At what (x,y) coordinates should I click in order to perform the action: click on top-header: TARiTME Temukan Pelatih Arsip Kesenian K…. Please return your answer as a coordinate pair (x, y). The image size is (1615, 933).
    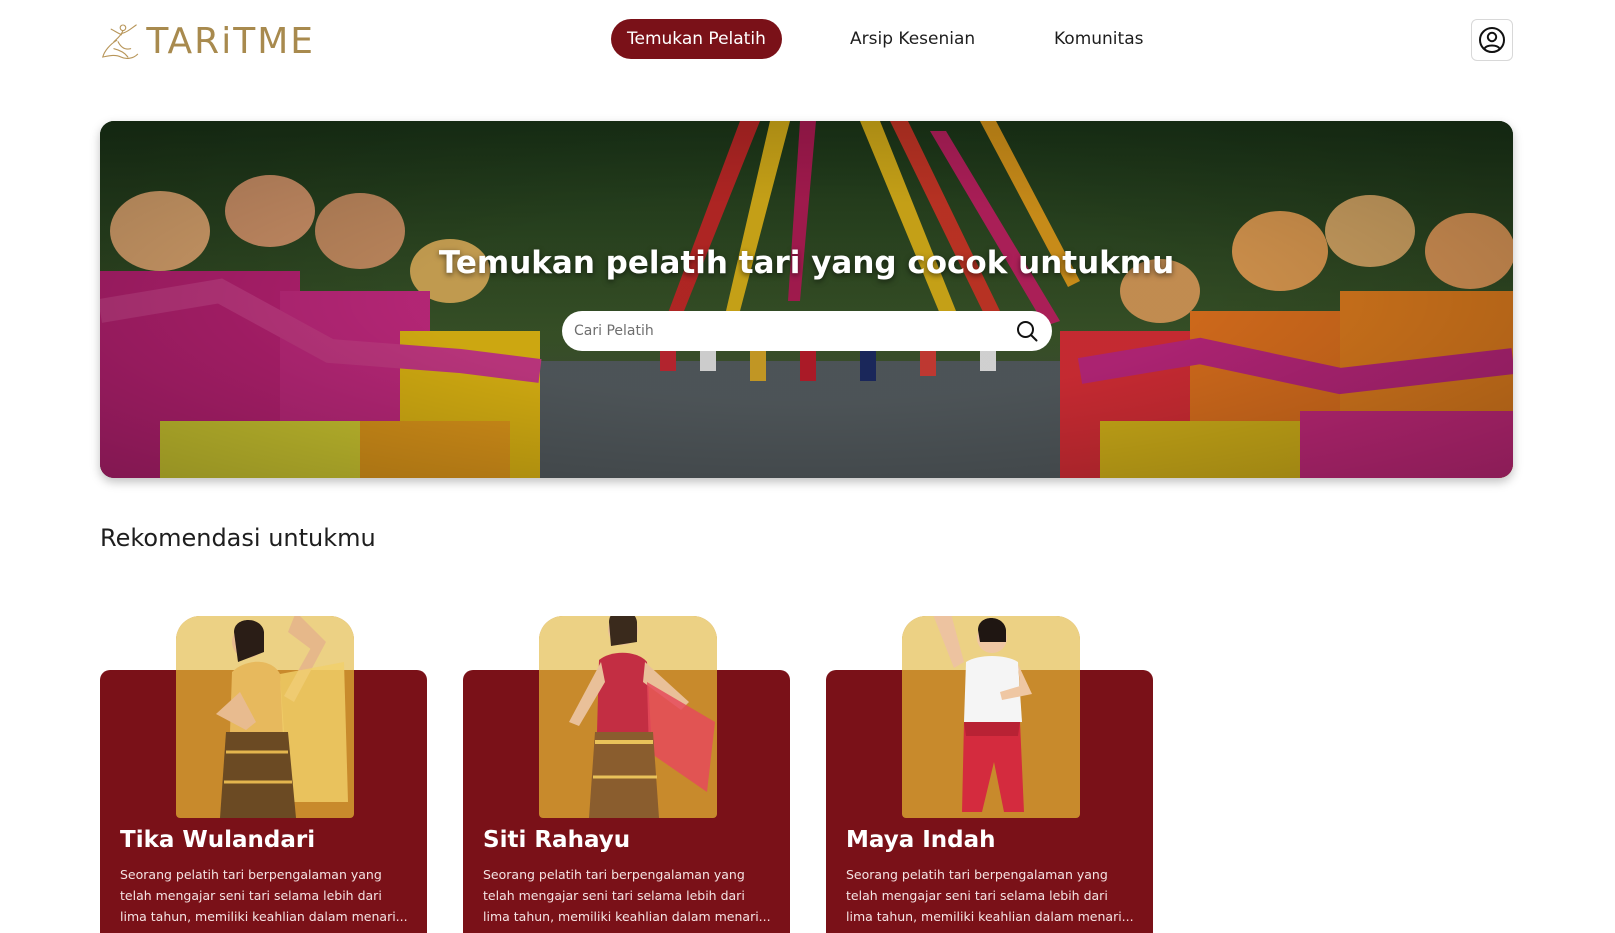
    Looking at the image, I should click on (807, 40).